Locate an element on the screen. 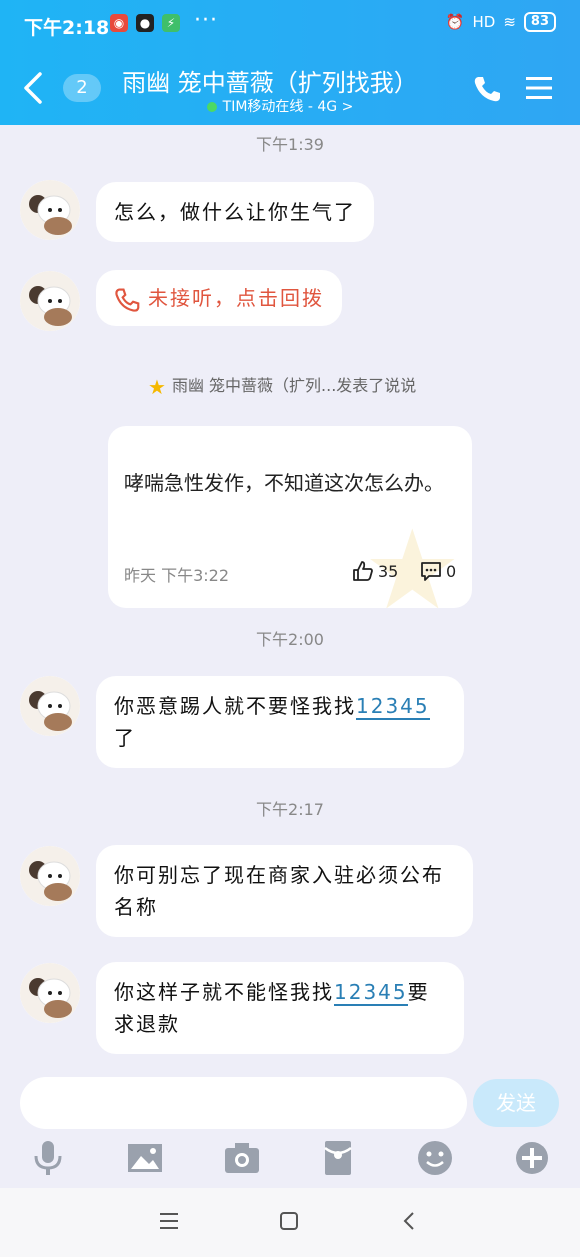 The image size is (580, 1257). message-input is located at coordinates (243, 1103).